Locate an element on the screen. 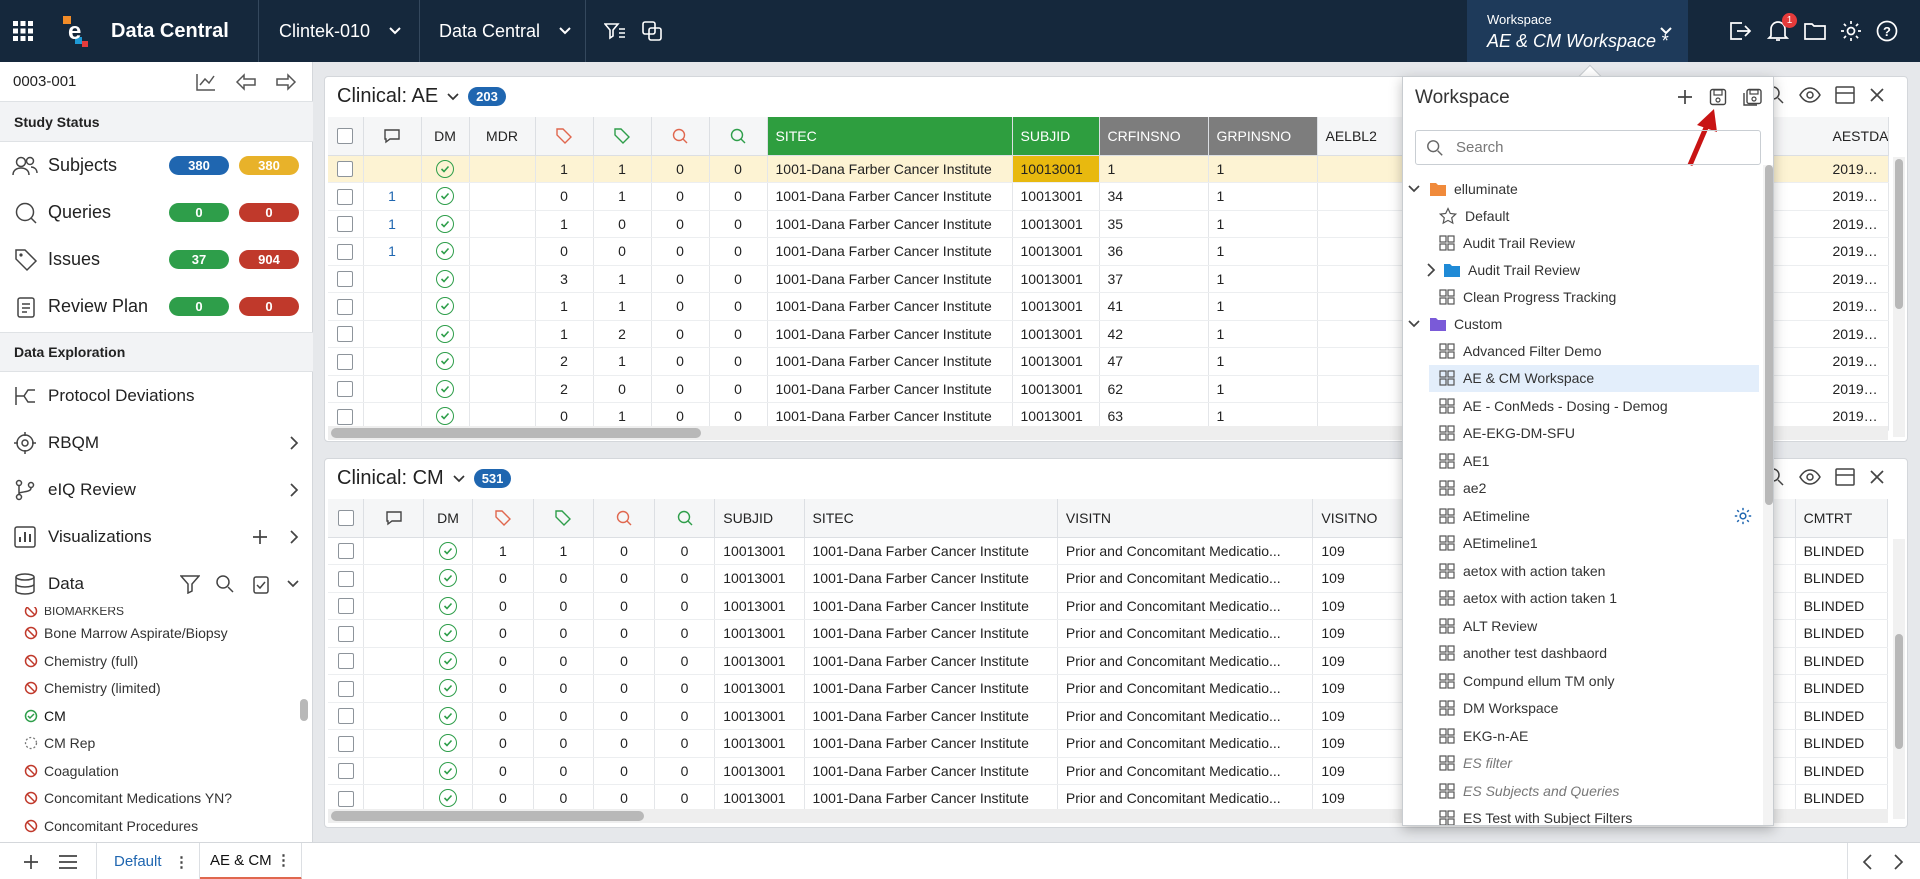 This screenshot has height=879, width=1920. arrow-right-icon is located at coordinates (286, 82).